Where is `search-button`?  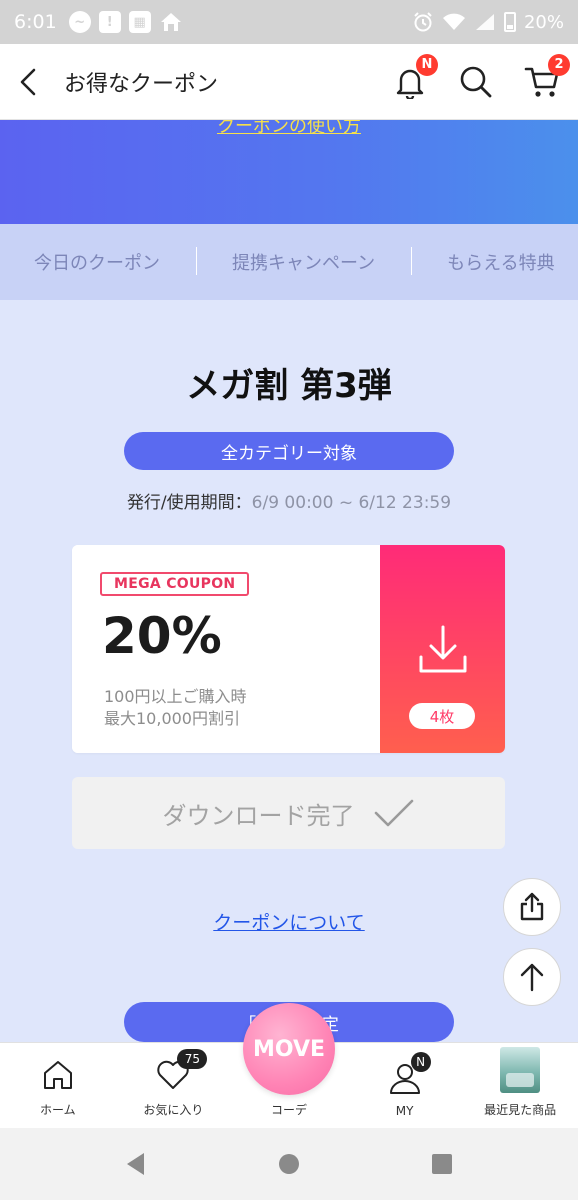 search-button is located at coordinates (476, 82).